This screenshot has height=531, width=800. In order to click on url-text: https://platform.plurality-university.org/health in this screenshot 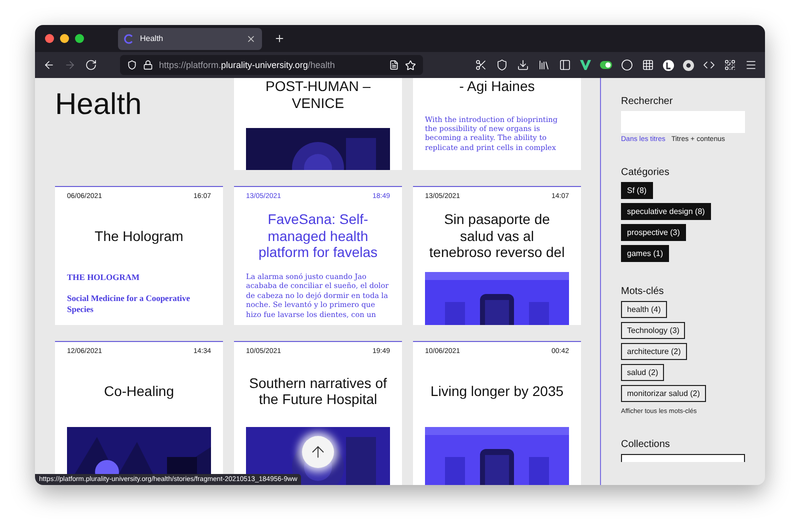, I will do `click(247, 65)`.